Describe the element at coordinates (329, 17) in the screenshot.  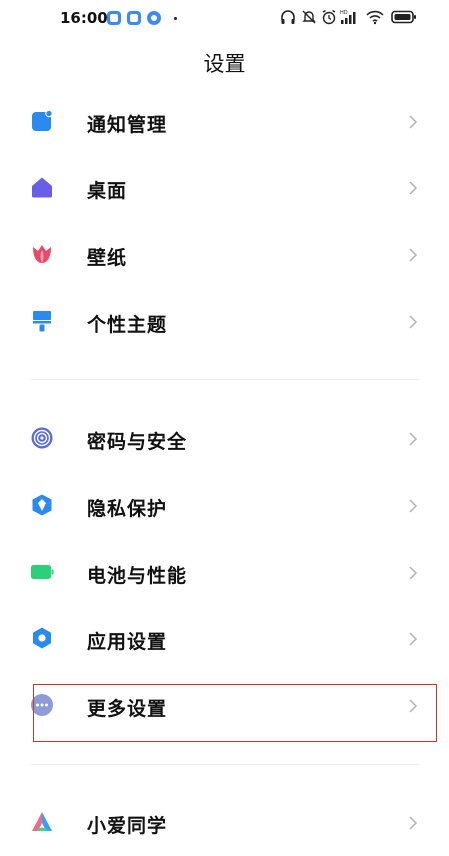
I see `alarm-icon` at that location.